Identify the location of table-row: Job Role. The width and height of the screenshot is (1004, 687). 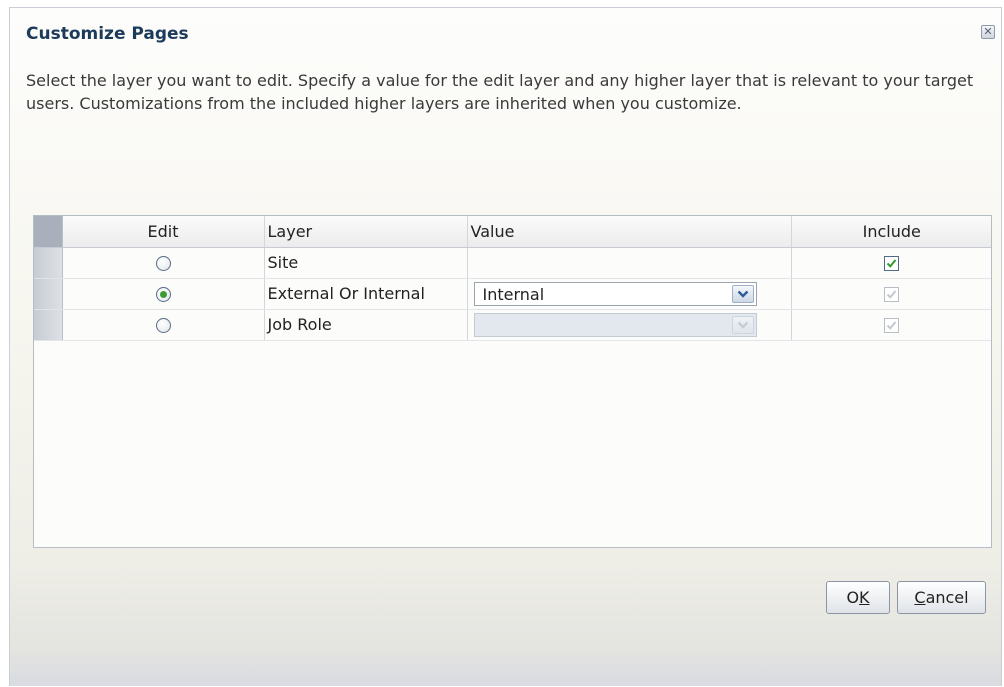
(512, 325).